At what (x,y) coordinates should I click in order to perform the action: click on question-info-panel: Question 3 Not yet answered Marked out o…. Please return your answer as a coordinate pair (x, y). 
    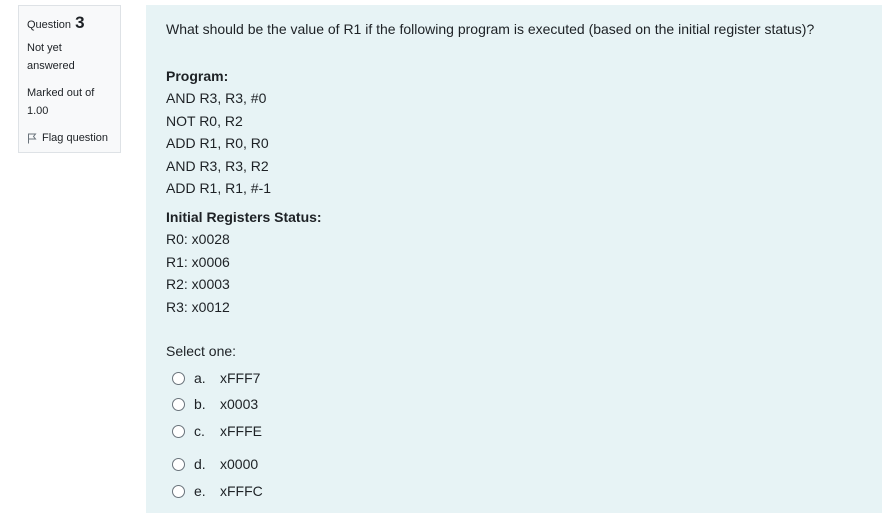
    Looking at the image, I should click on (69, 79).